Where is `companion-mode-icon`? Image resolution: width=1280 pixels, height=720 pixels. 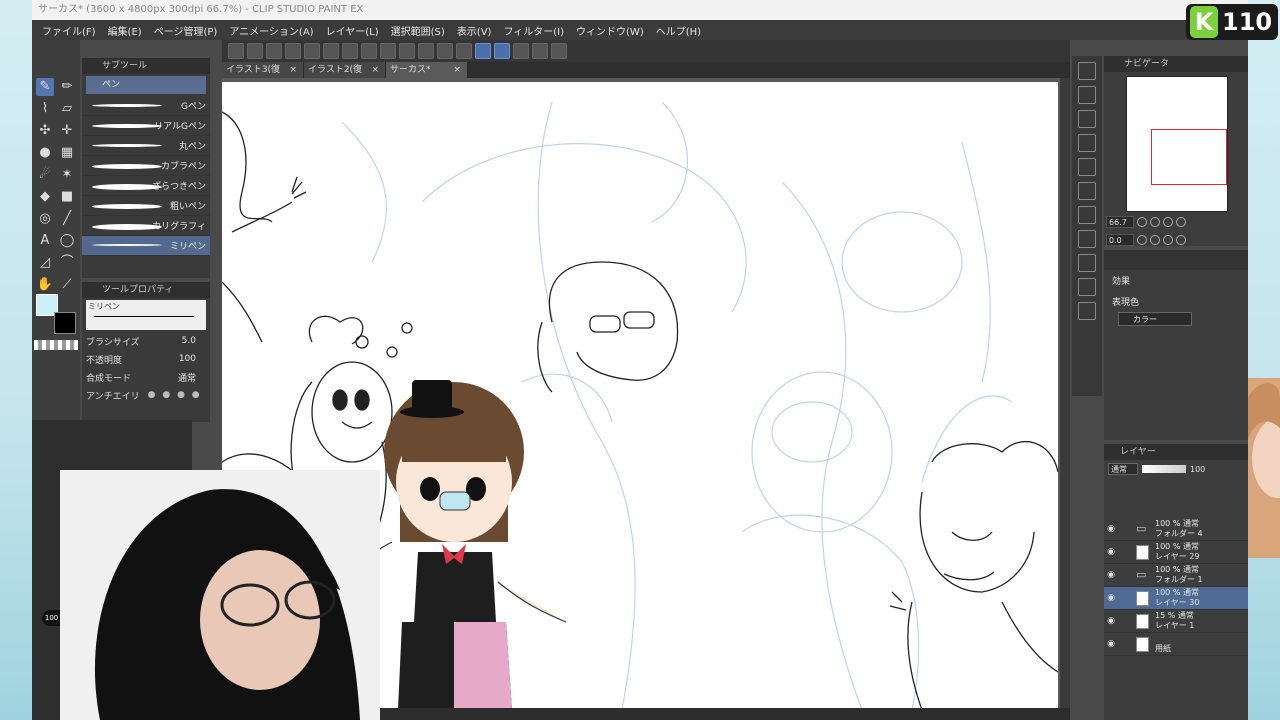
companion-mode-icon is located at coordinates (540, 51).